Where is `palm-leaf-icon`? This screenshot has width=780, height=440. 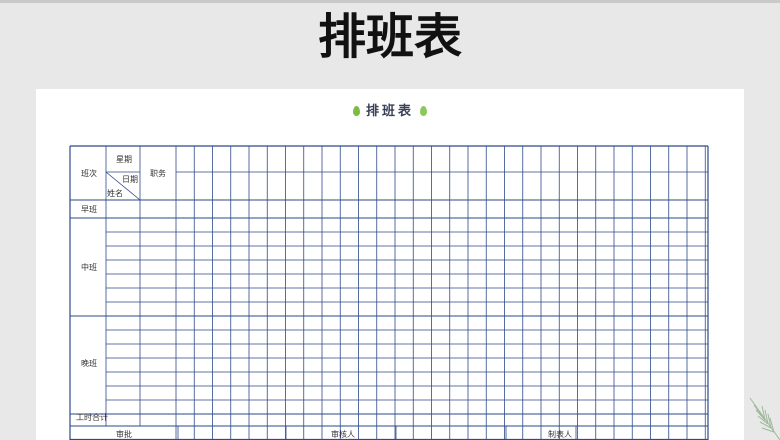 palm-leaf-icon is located at coordinates (764, 418).